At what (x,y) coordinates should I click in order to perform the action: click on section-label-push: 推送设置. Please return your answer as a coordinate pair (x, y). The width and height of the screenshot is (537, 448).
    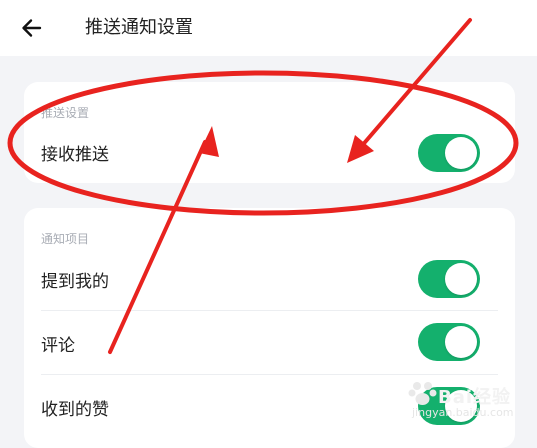
    Looking at the image, I should click on (65, 113).